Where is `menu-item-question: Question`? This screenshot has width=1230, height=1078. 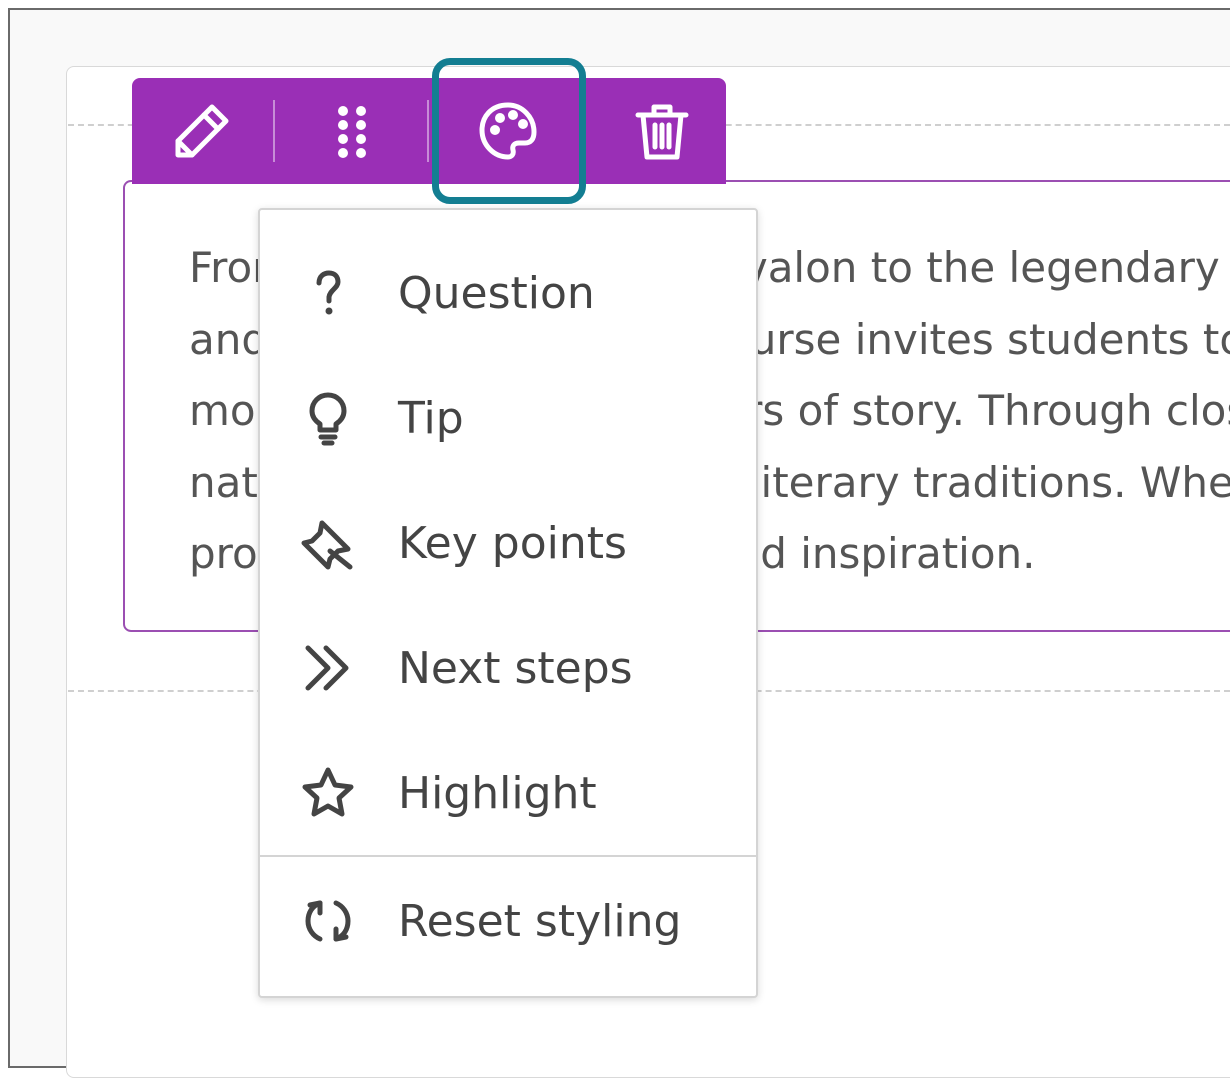 menu-item-question: Question is located at coordinates (508, 293).